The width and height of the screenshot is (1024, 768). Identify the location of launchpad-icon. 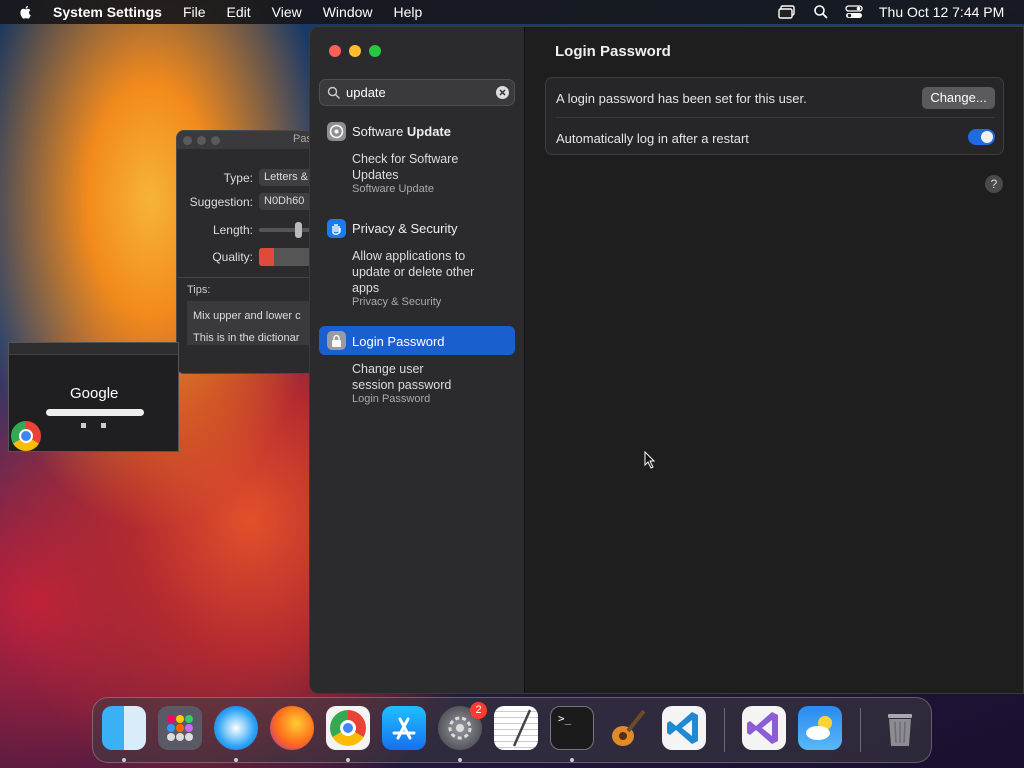
(180, 728).